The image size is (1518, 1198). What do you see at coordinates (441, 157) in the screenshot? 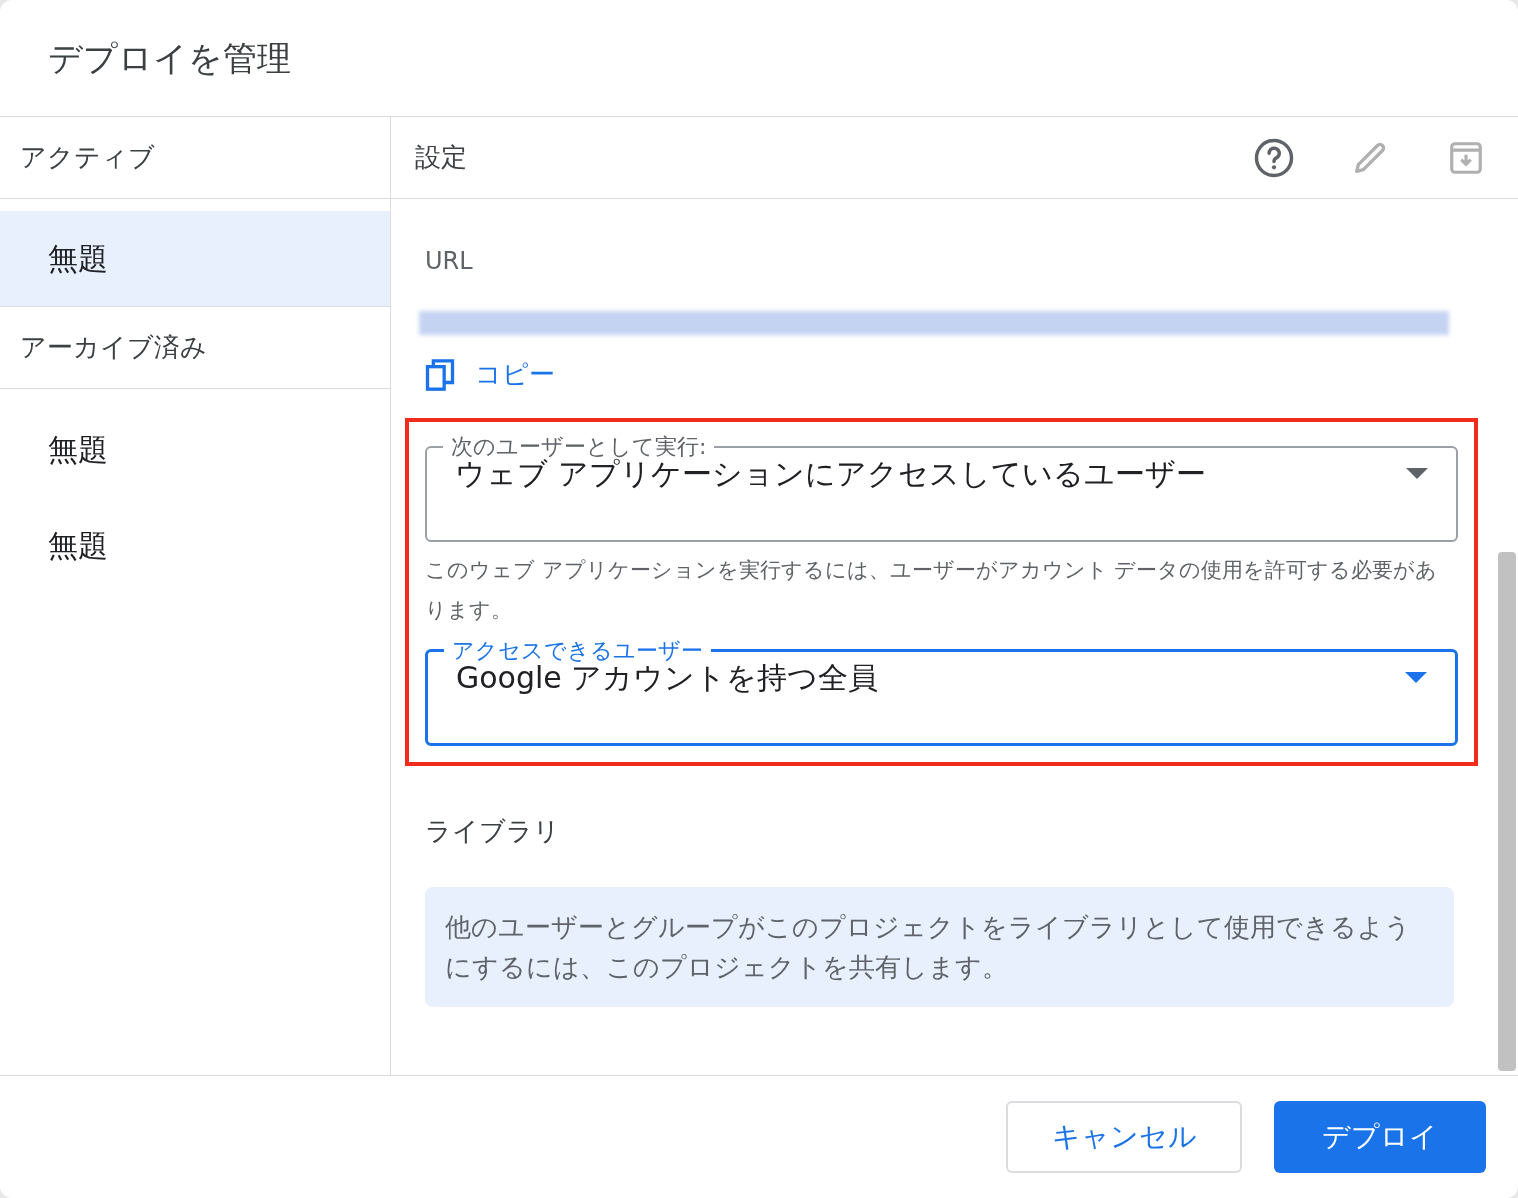
I see `panel-title: 設定` at bounding box center [441, 157].